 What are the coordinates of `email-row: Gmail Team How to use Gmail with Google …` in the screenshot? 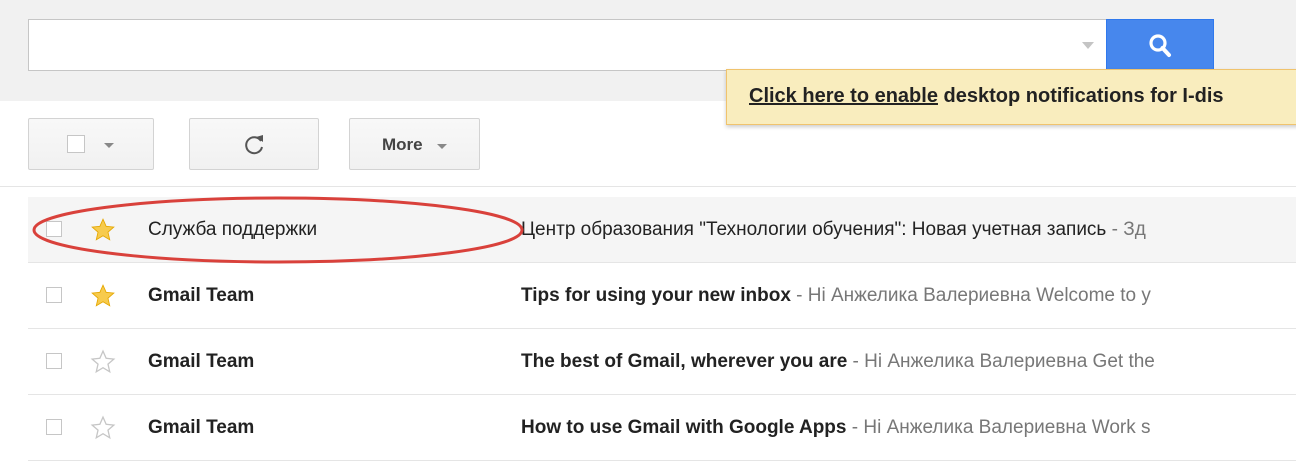 It's located at (662, 428).